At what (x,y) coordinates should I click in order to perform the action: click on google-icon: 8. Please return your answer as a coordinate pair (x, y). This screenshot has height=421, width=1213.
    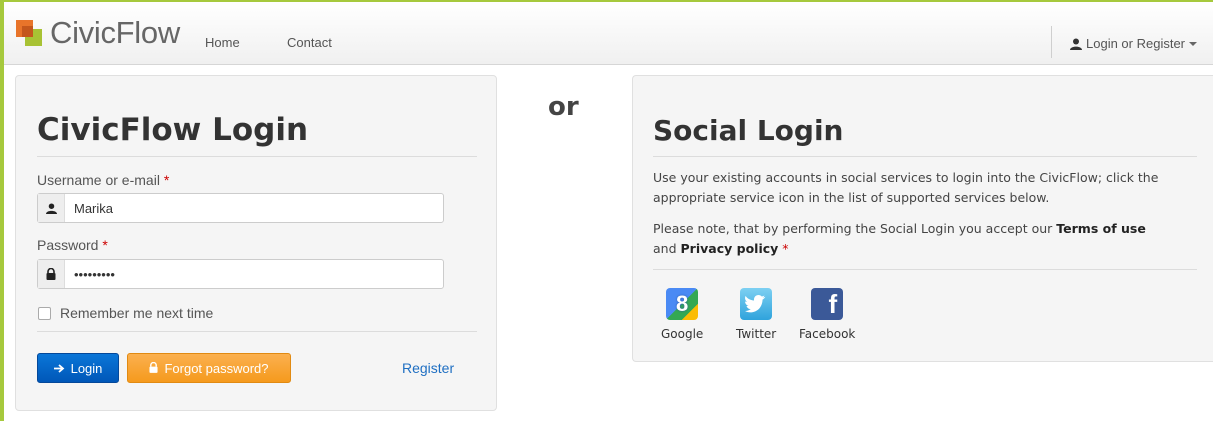
    Looking at the image, I should click on (682, 304).